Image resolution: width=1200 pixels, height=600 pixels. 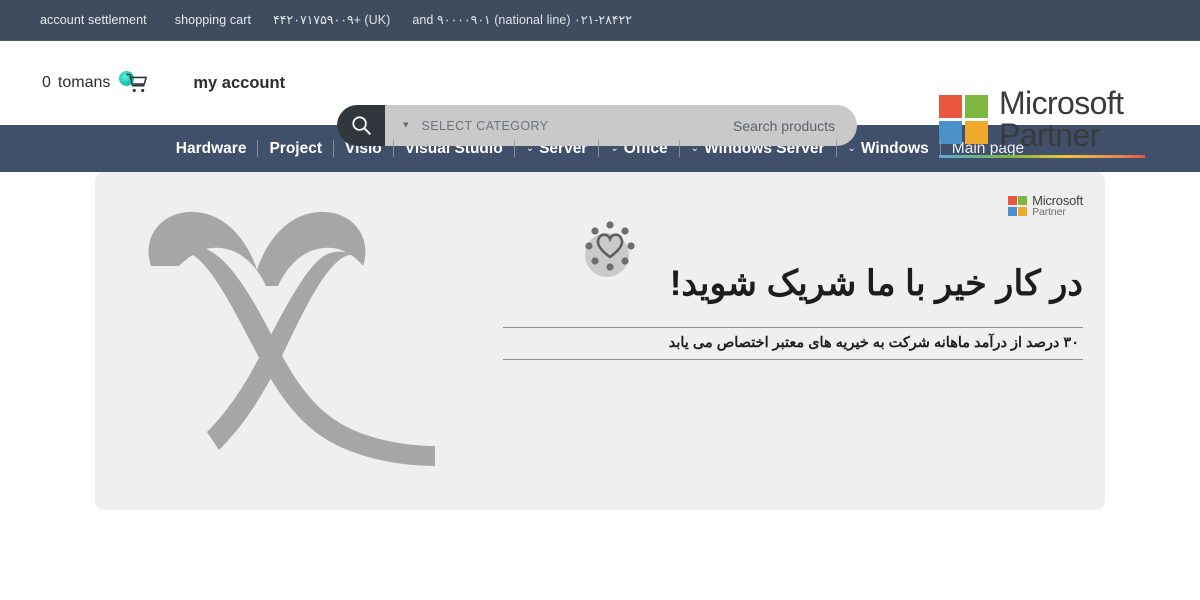 What do you see at coordinates (107, 20) in the screenshot?
I see `topbar-link-account-settlement: account settlement` at bounding box center [107, 20].